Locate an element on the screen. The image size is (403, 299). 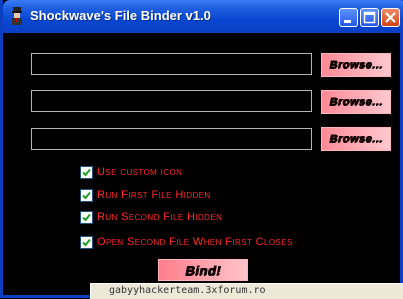
window-title: Shockwave's File Binder v1.0 is located at coordinates (120, 15).